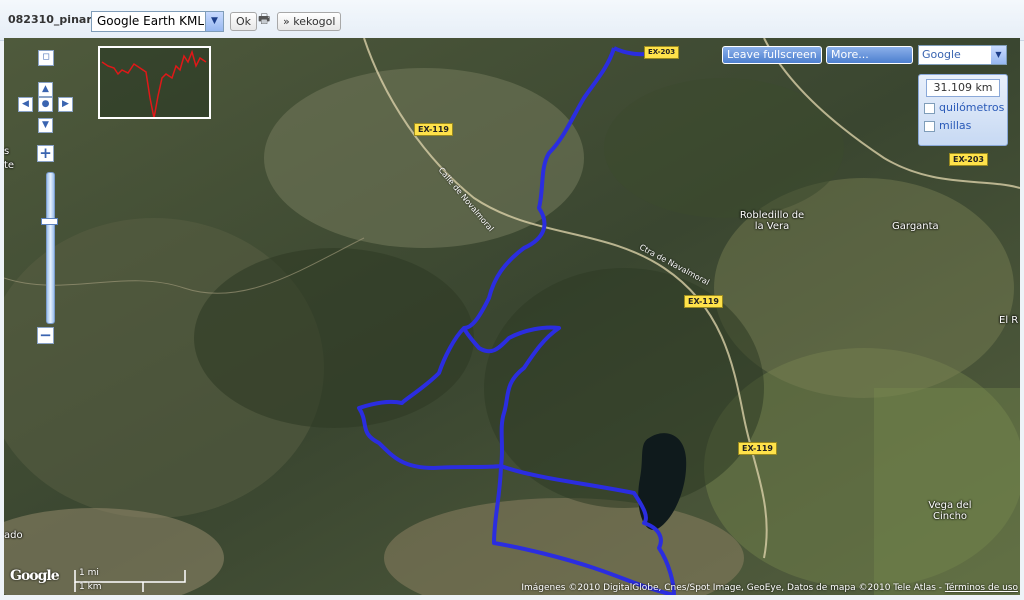  Describe the element at coordinates (772, 55) in the screenshot. I see `leave-fullscreen-button: Leave fullscreen` at that location.